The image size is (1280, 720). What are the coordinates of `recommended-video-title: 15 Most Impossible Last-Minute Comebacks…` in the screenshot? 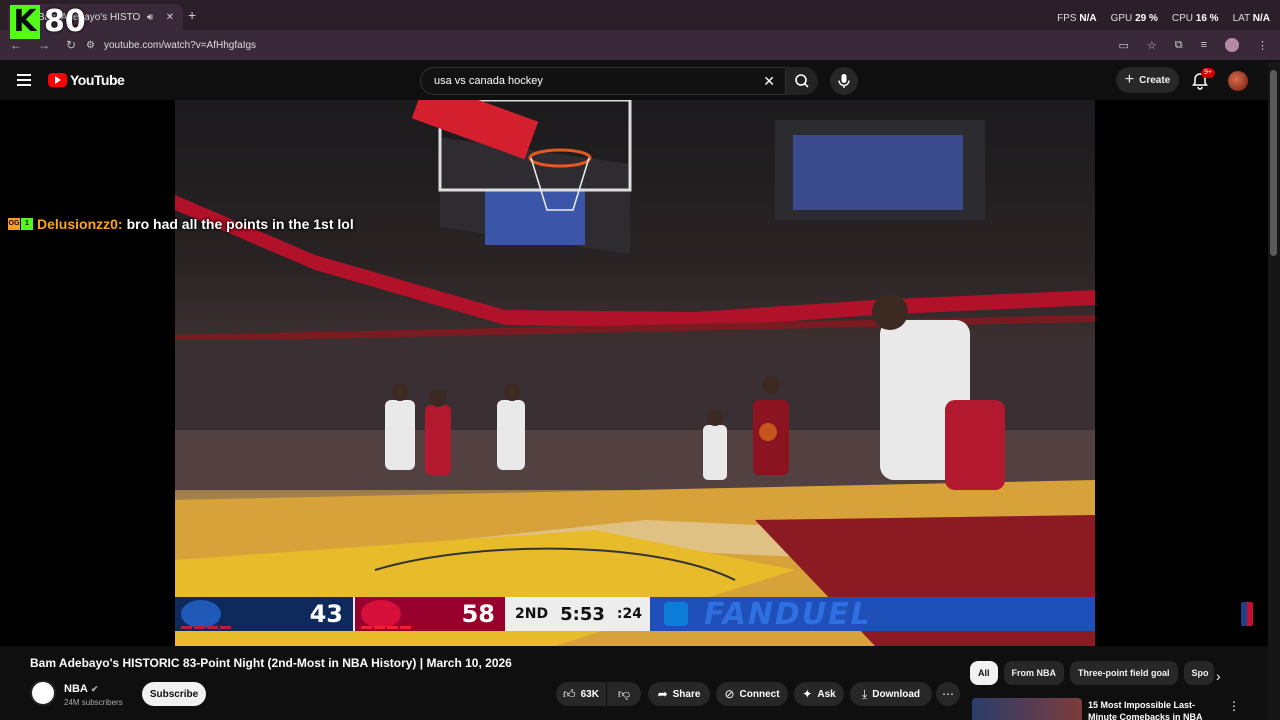 It's located at (1150, 709).